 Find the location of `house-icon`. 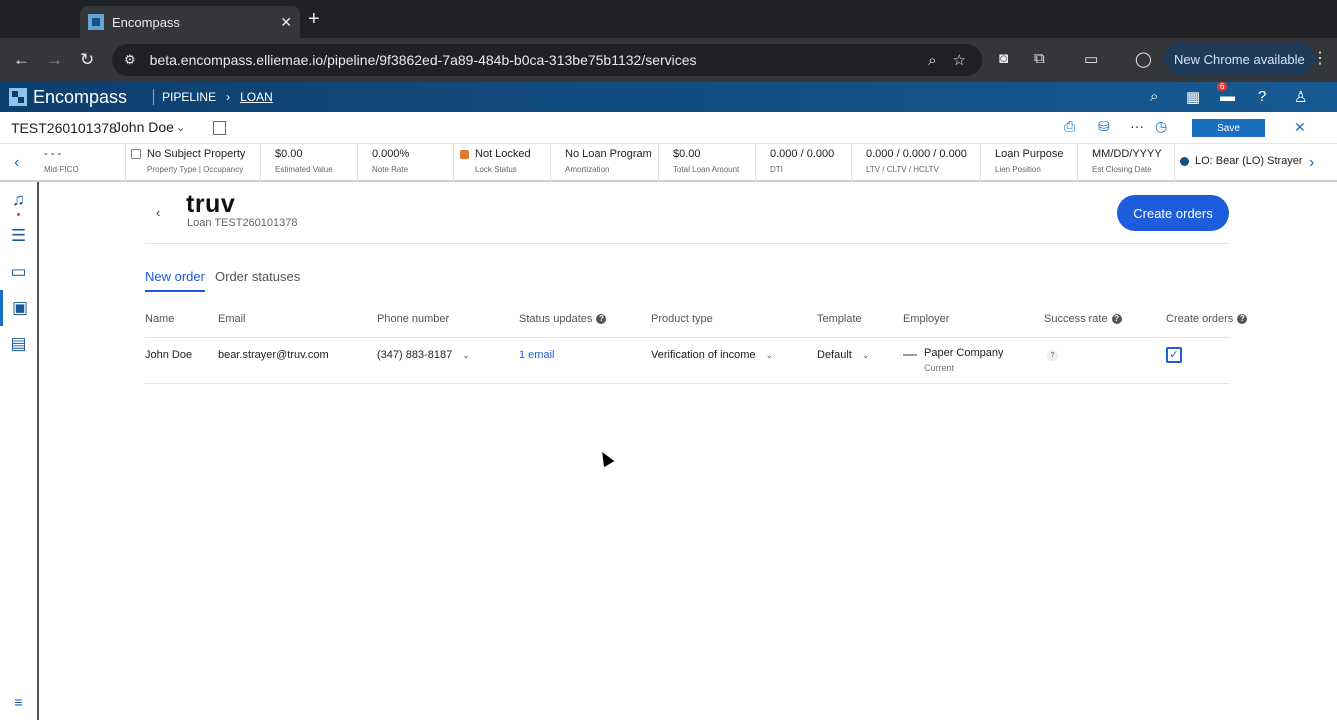

house-icon is located at coordinates (136, 154).